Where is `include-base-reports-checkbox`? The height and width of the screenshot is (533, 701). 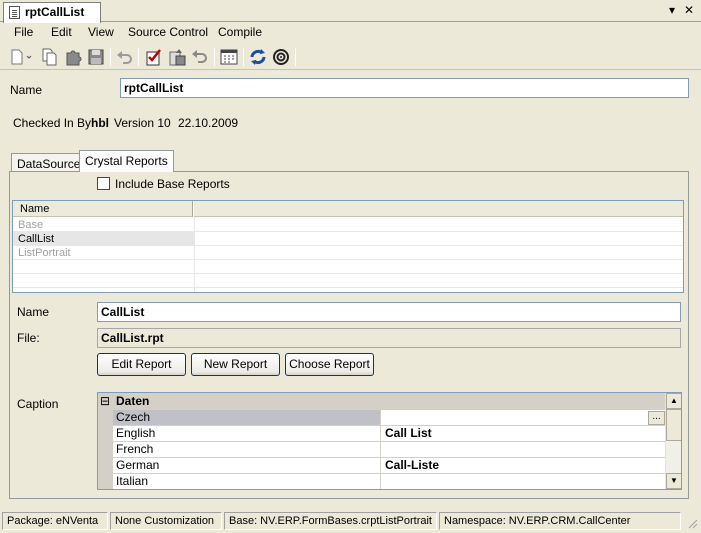 include-base-reports-checkbox is located at coordinates (103, 183).